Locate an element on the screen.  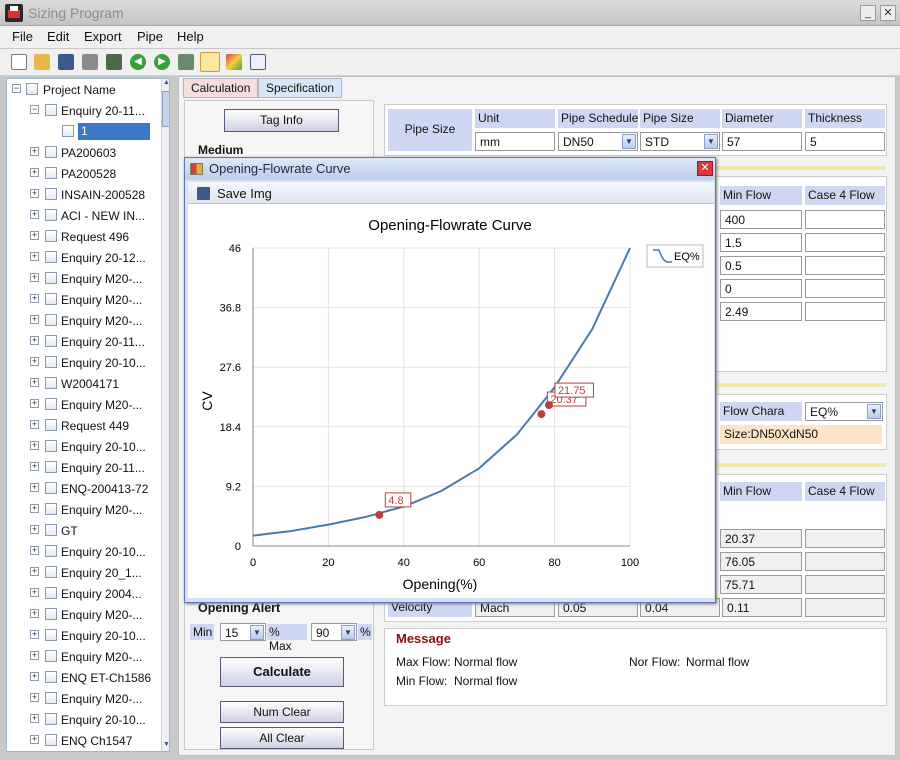
tree-root: − Project Name is located at coordinates (82, 89).